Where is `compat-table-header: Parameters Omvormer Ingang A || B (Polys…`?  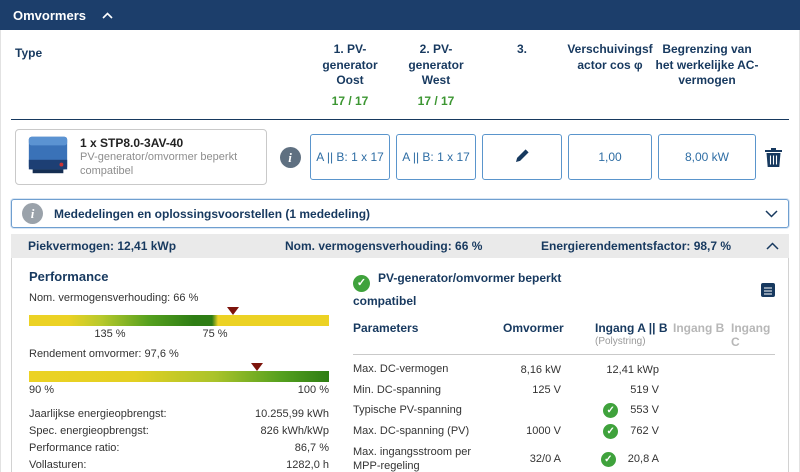 compat-table-header: Parameters Omvormer Ingang A || B (Polys… is located at coordinates (564, 337).